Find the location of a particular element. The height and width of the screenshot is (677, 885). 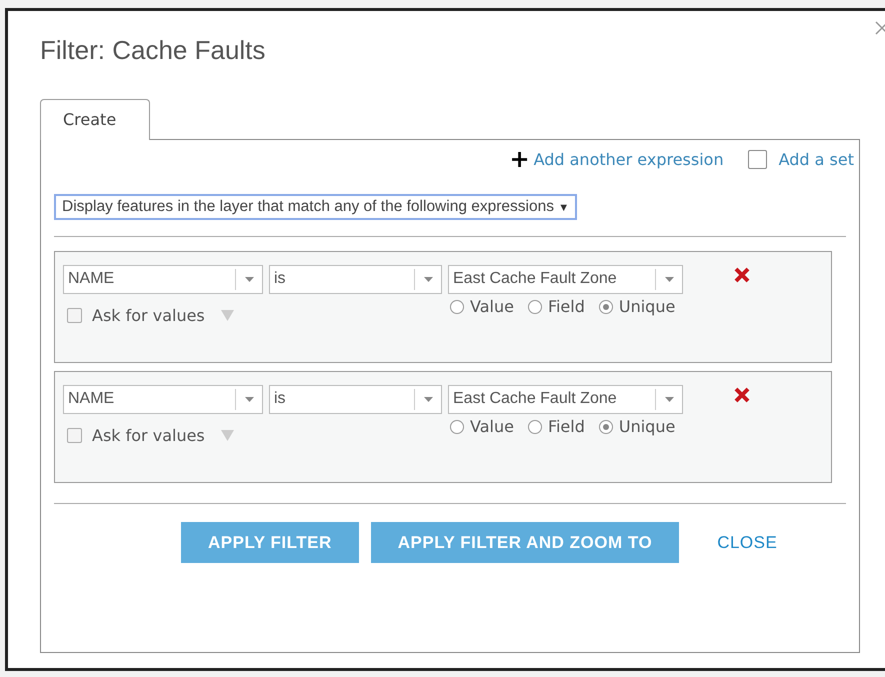

add-set-checkbox is located at coordinates (757, 159).